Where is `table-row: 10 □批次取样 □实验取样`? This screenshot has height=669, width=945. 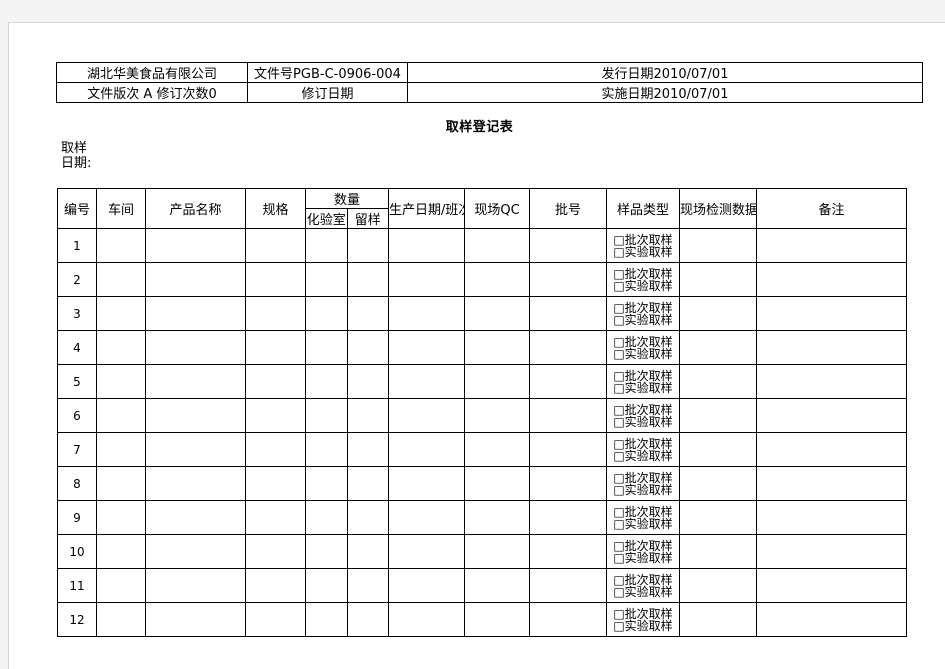
table-row: 10 □批次取样 □实验取样 is located at coordinates (482, 551).